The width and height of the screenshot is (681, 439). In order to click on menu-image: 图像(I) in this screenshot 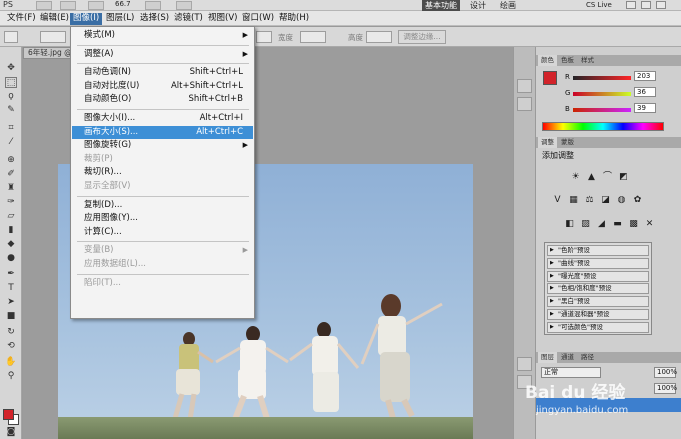, I will do `click(86, 19)`.